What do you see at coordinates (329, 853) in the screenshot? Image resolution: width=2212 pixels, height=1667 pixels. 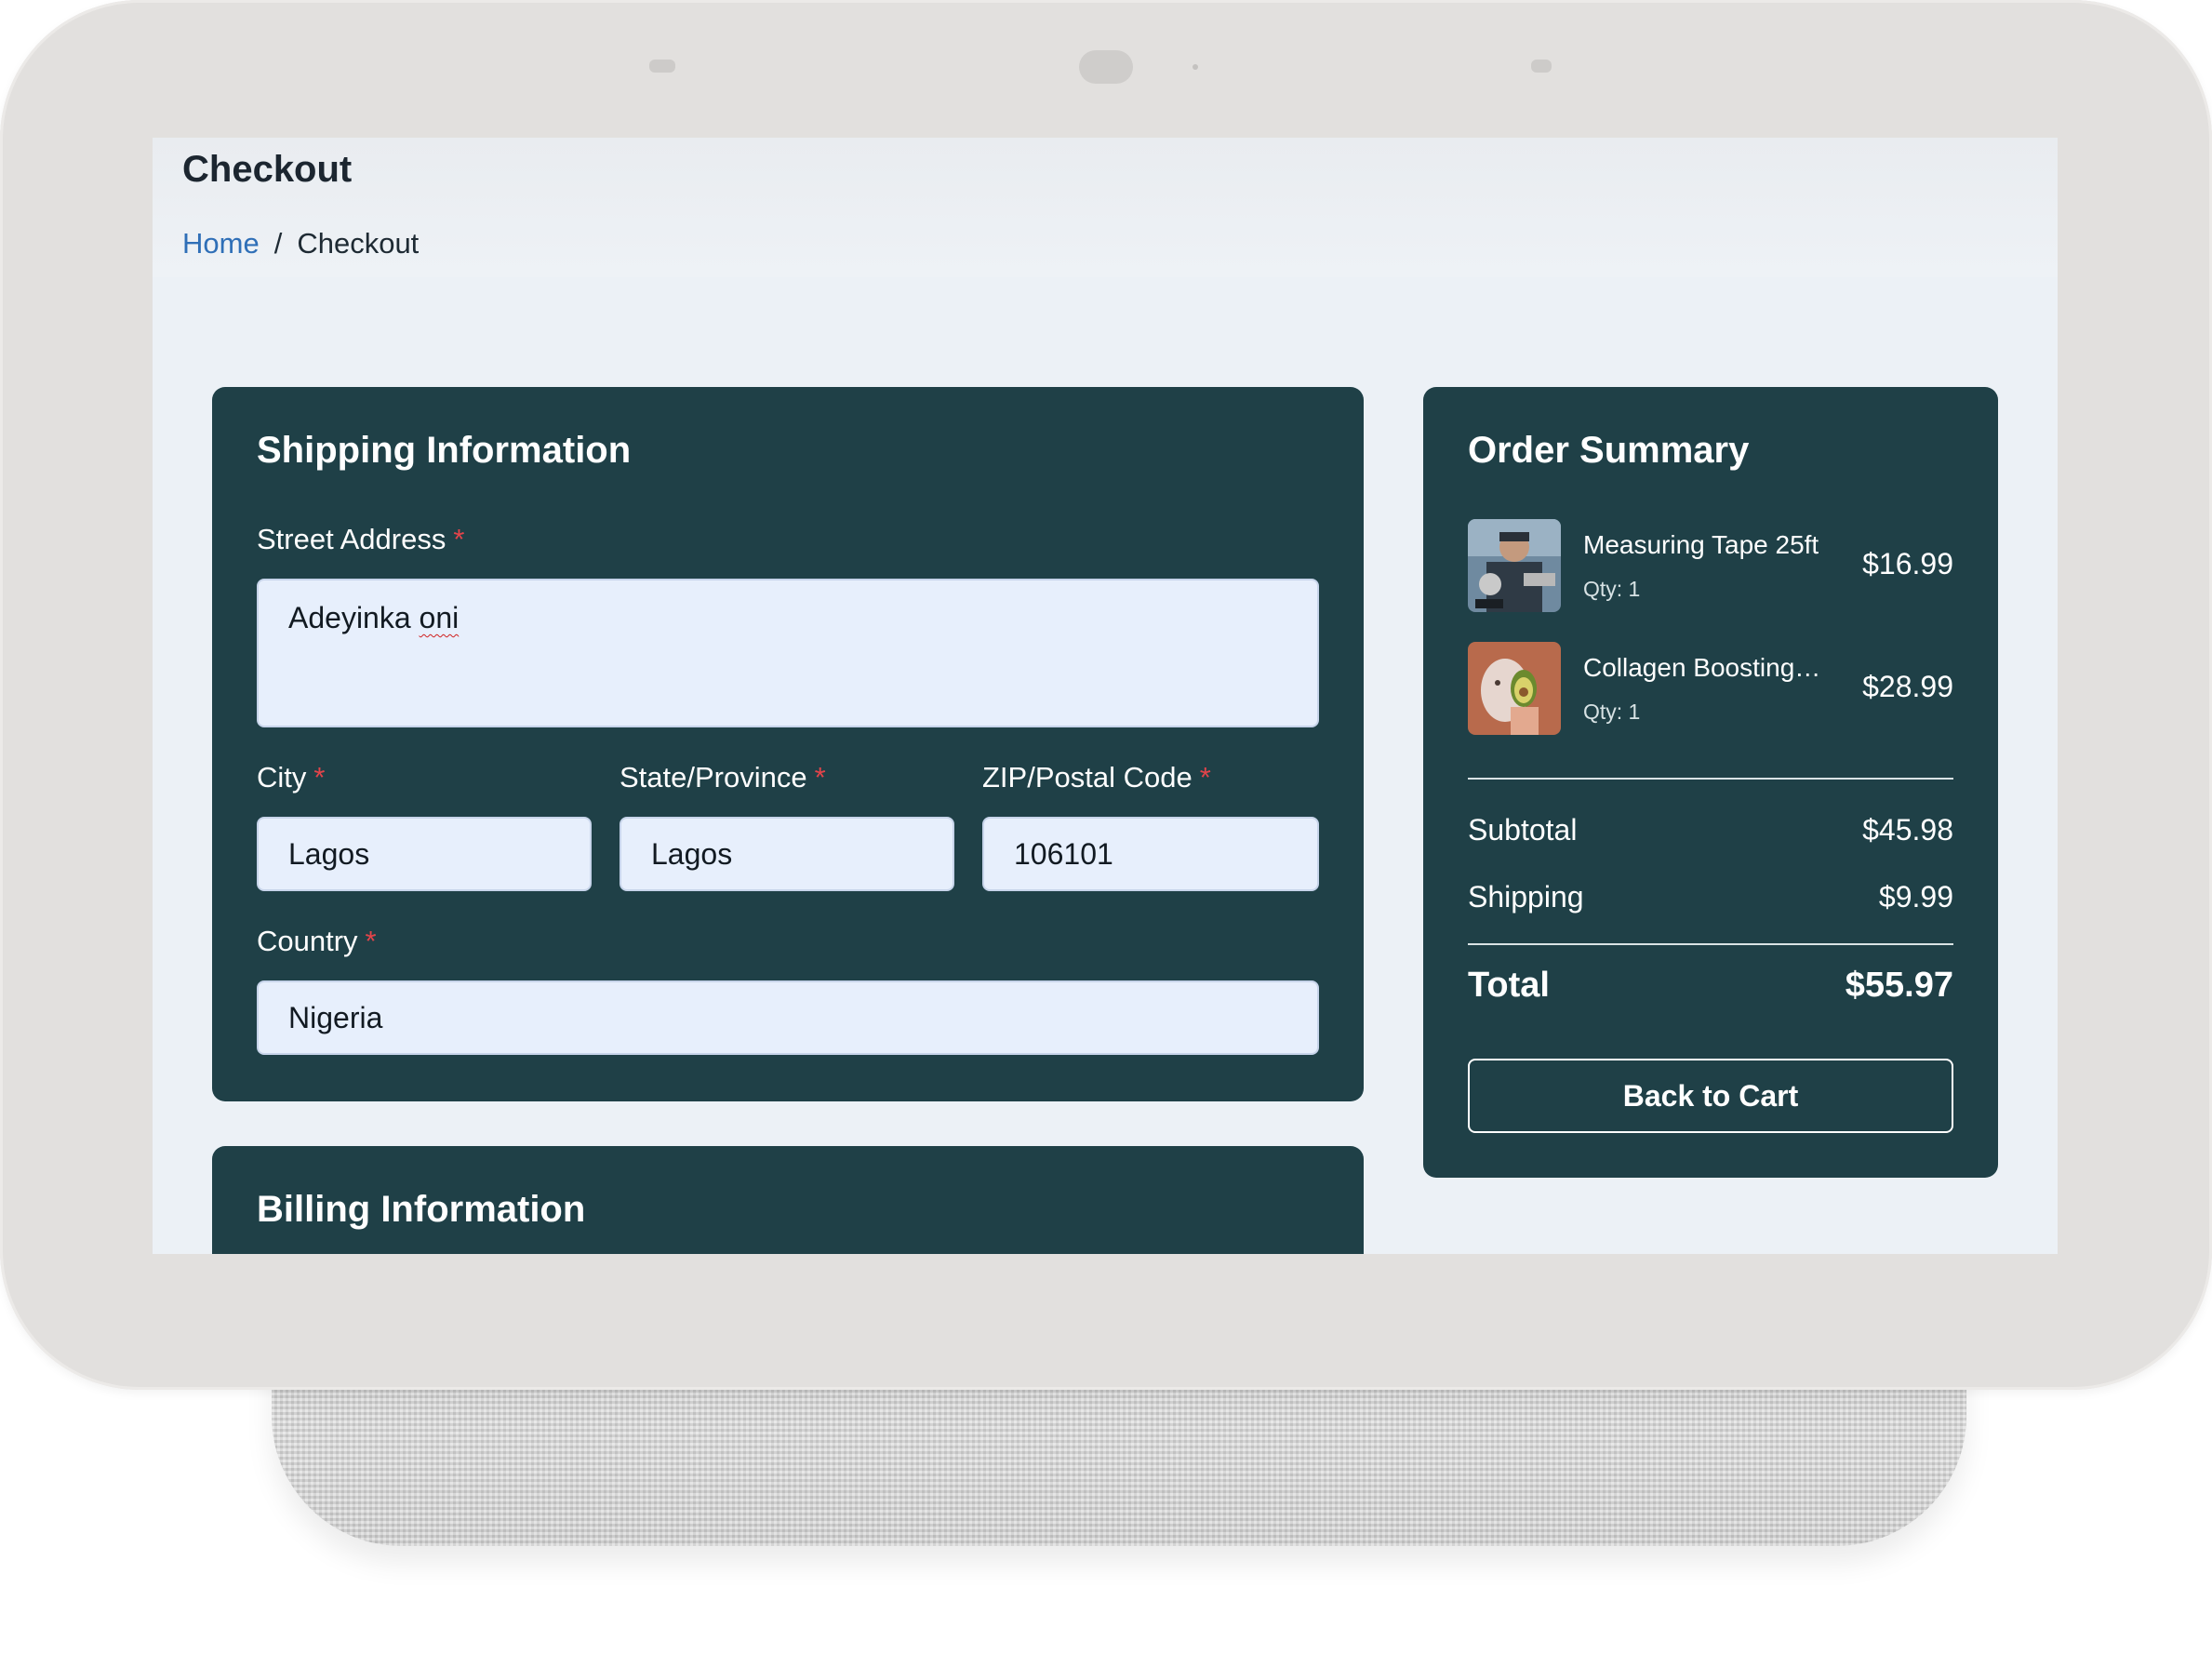 I see `city-value: Lagos` at bounding box center [329, 853].